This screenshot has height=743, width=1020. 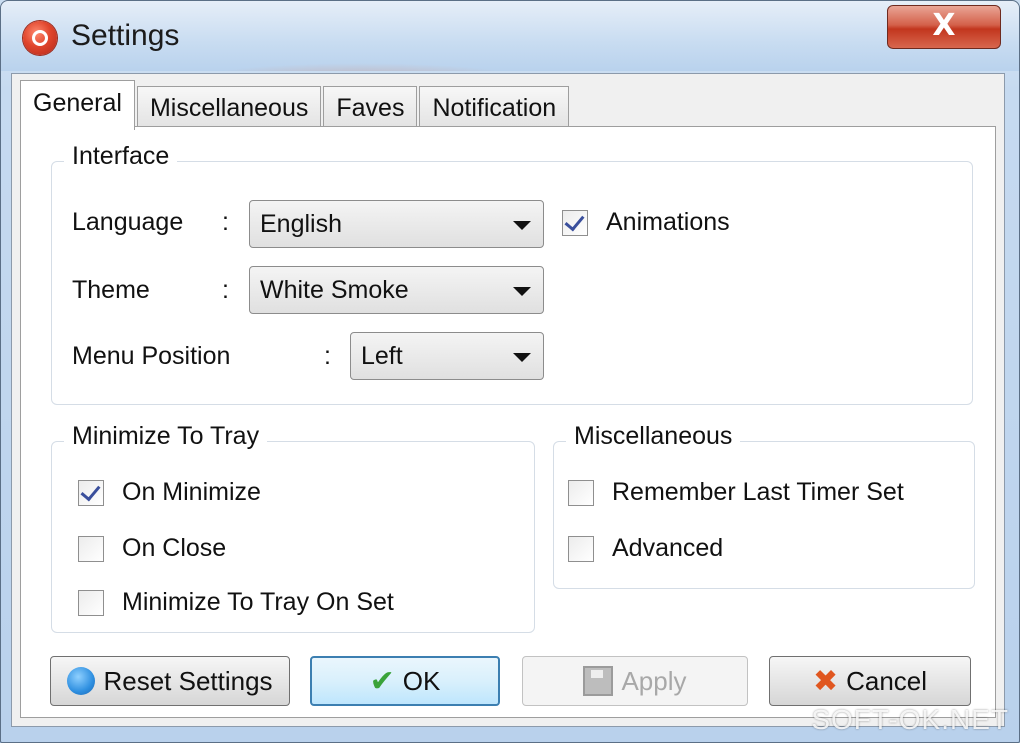 What do you see at coordinates (382, 681) in the screenshot?
I see `checkmark-icon: ✔` at bounding box center [382, 681].